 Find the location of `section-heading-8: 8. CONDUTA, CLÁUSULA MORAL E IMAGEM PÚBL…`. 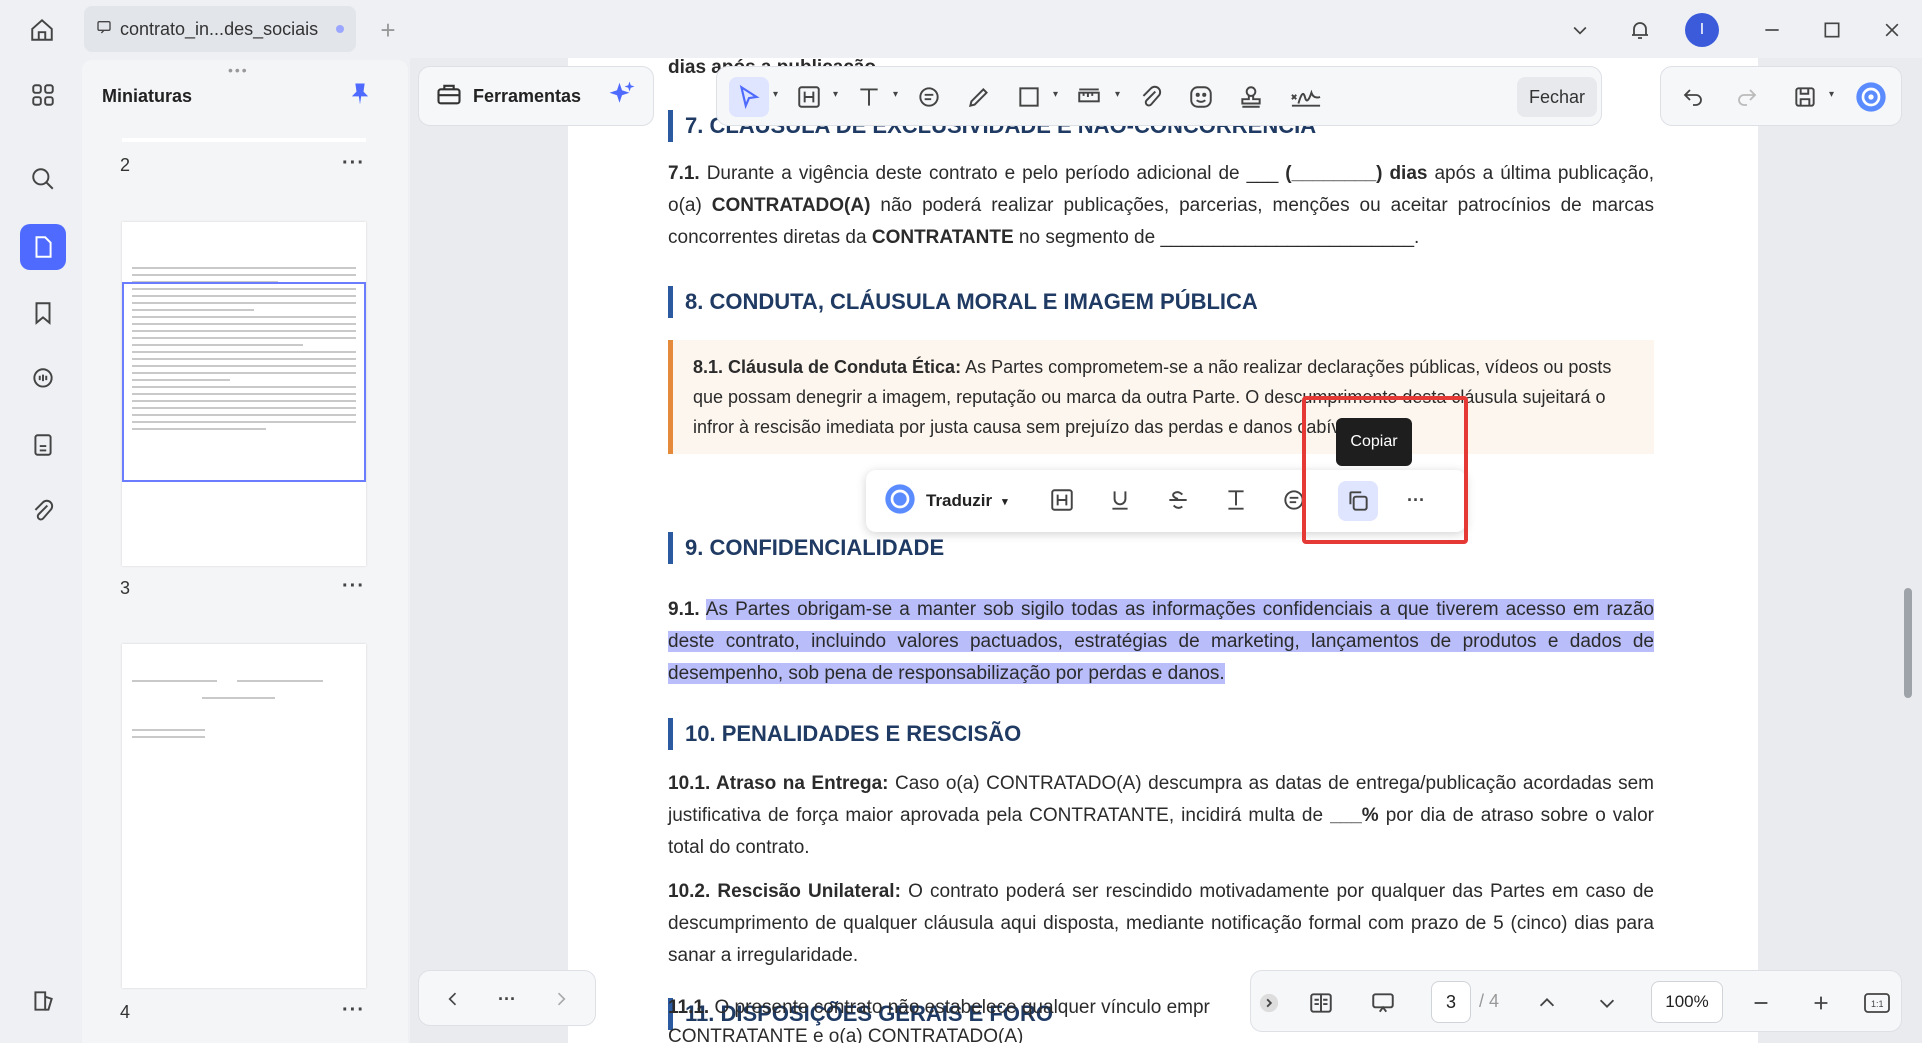

section-heading-8: 8. CONDUTA, CLÁUSULA MORAL E IMAGEM PÚBL… is located at coordinates (963, 302).